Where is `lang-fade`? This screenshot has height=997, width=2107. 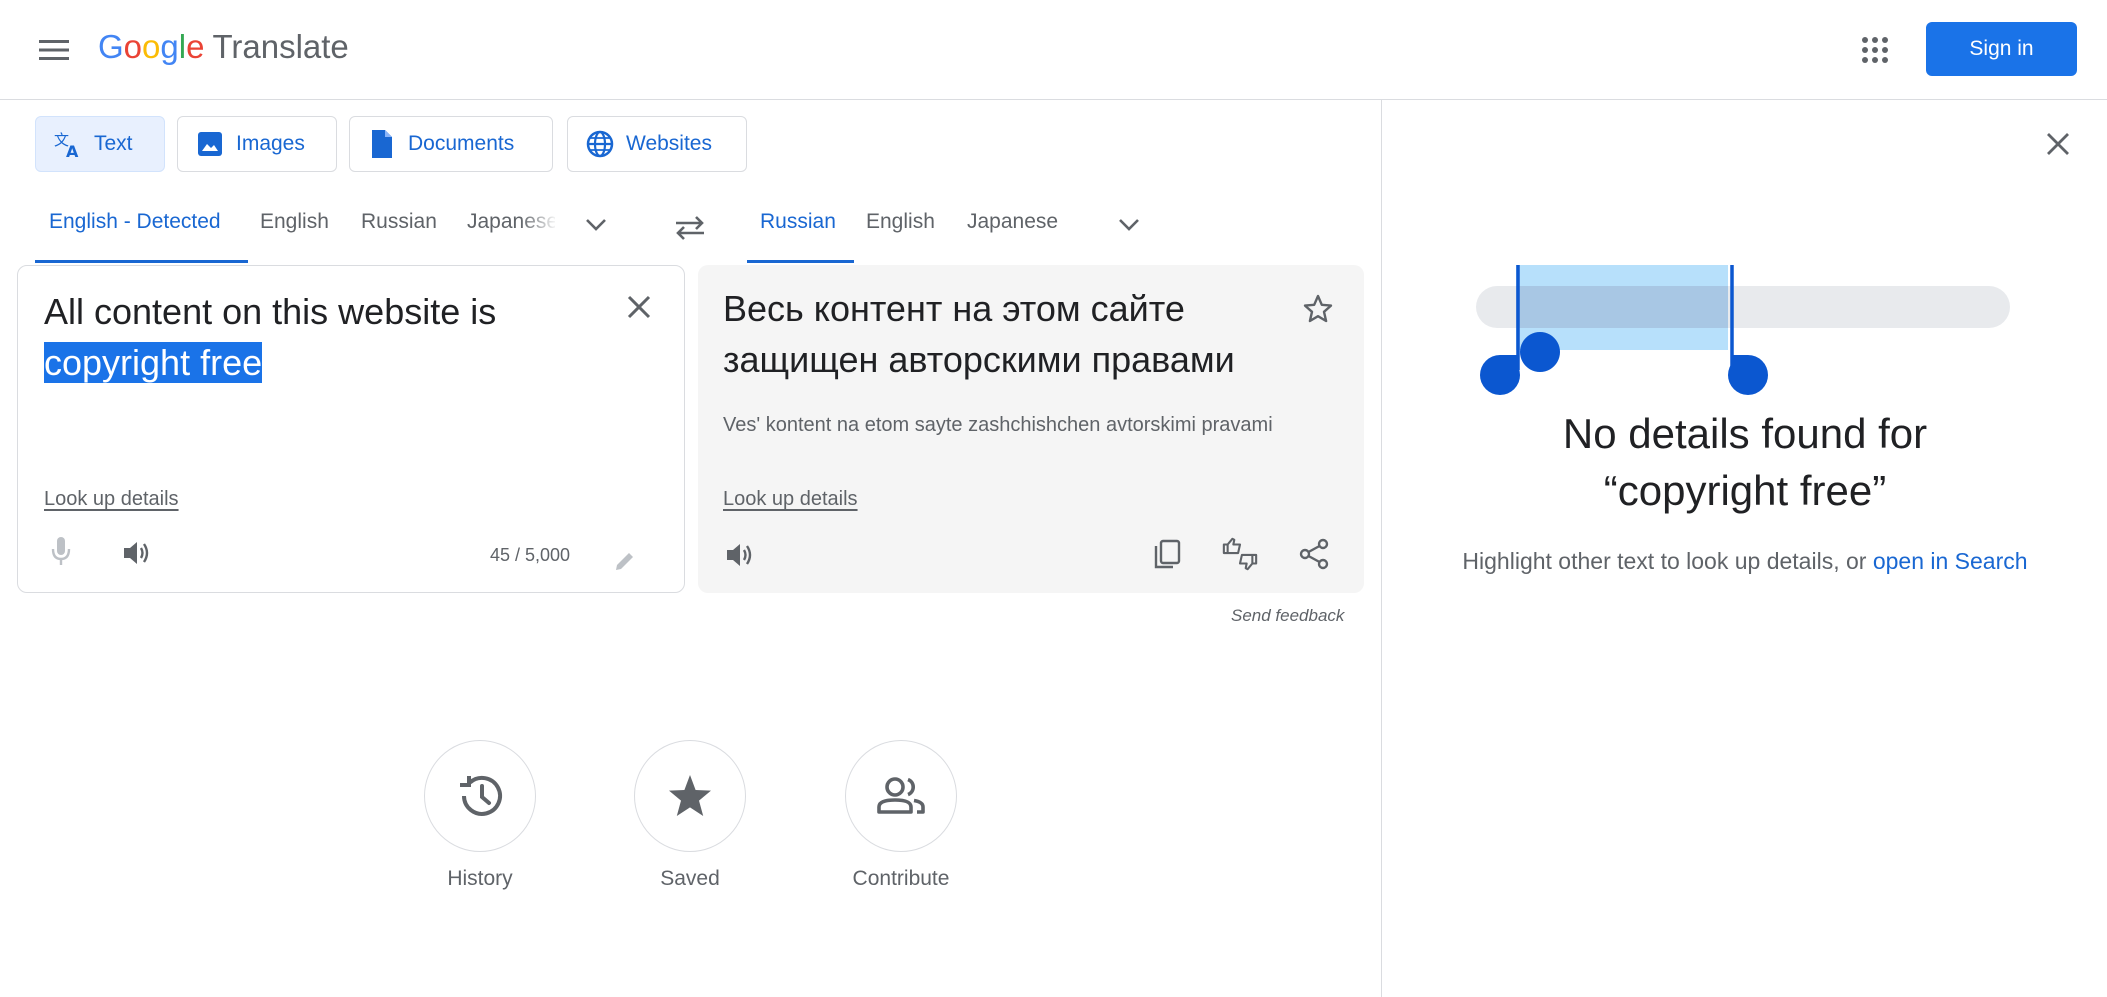
lang-fade is located at coordinates (539, 225).